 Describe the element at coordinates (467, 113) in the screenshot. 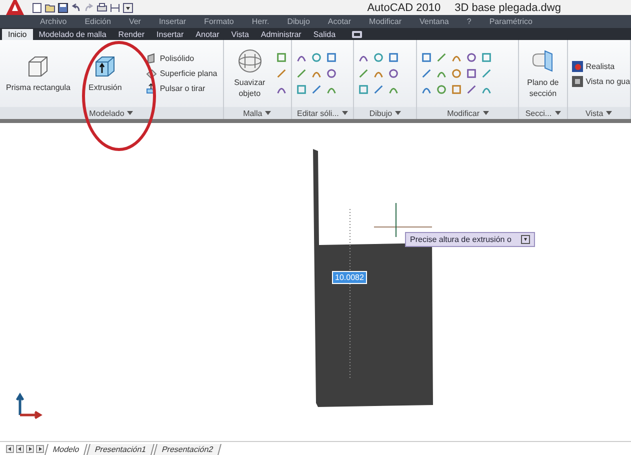

I see `panel-title-bar: Modificar` at that location.